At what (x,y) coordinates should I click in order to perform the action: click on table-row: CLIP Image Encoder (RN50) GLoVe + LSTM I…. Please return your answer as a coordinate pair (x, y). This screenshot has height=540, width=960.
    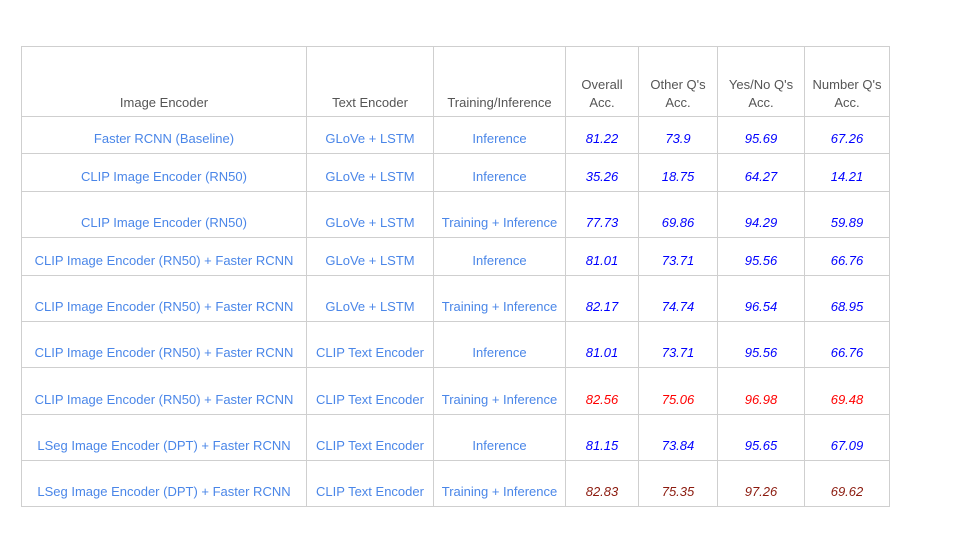
    Looking at the image, I should click on (455, 172).